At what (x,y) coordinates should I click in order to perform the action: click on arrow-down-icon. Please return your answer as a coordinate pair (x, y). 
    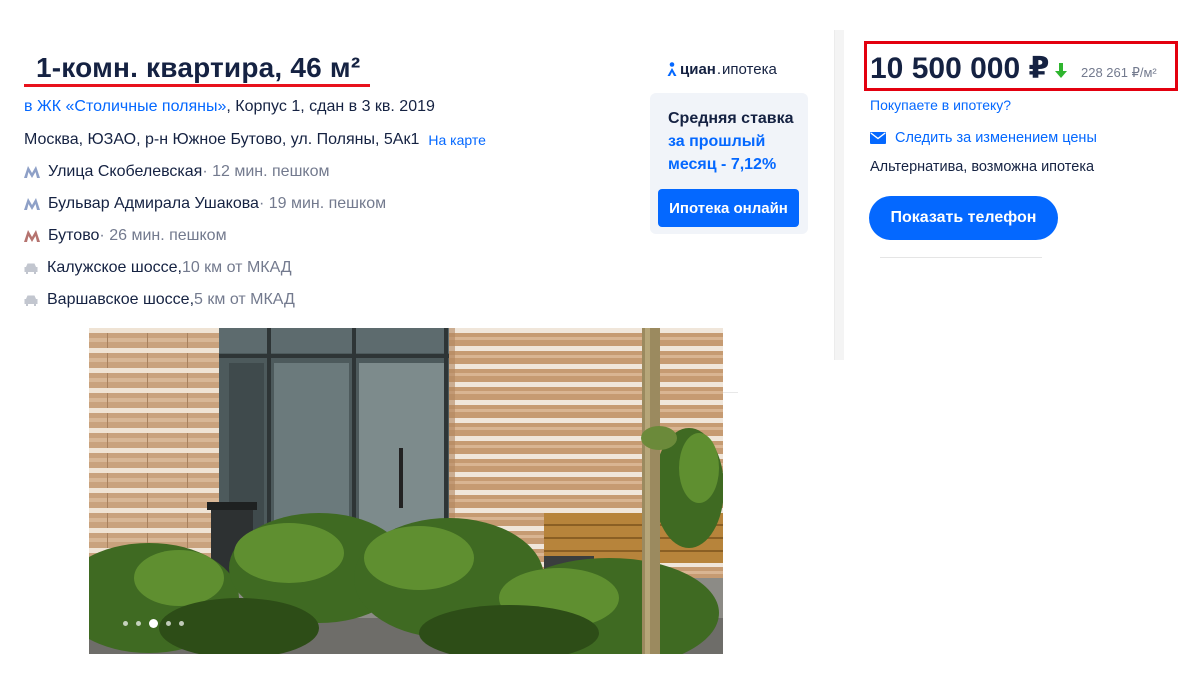
    Looking at the image, I should click on (1061, 71).